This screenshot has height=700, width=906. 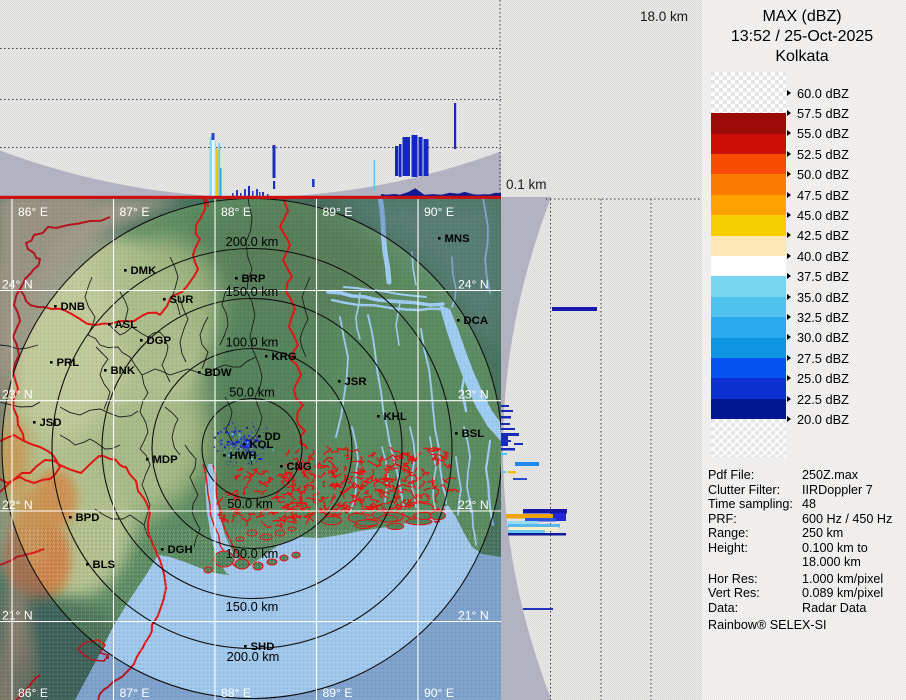 I want to click on svg-text: BSL, so click(x=473, y=434).